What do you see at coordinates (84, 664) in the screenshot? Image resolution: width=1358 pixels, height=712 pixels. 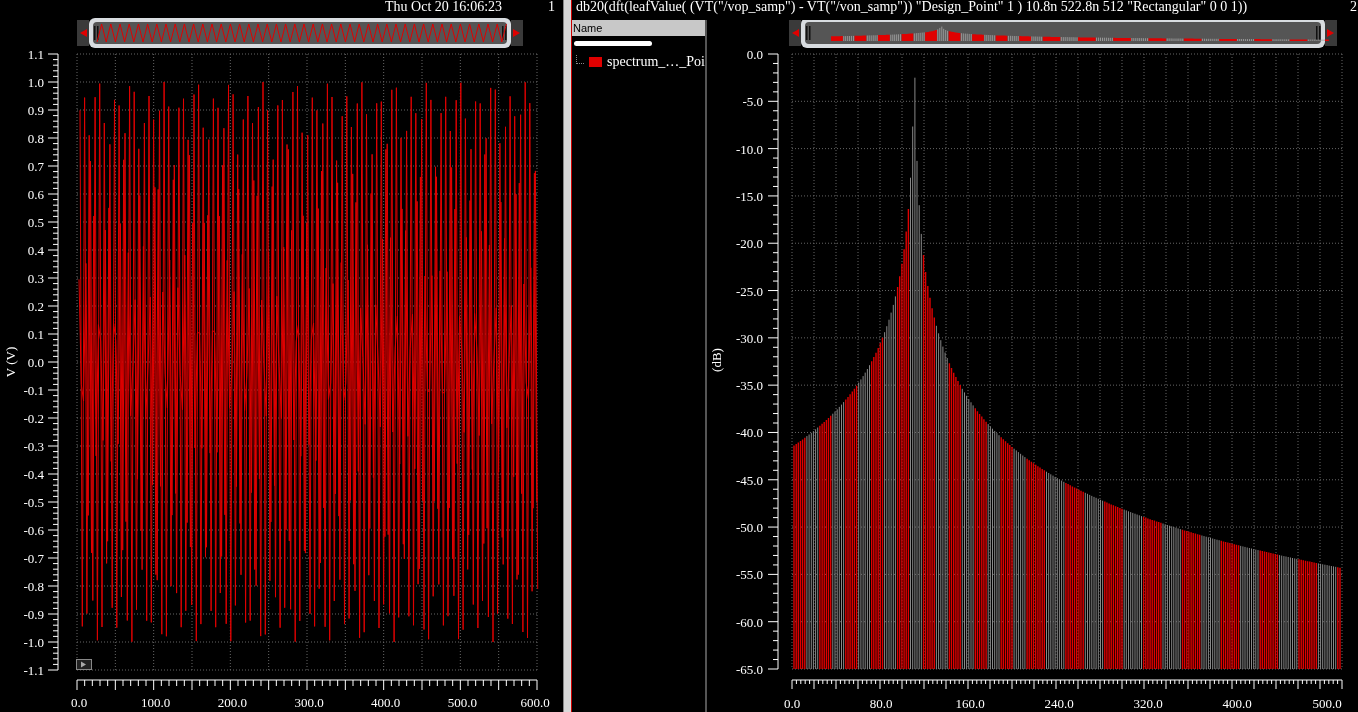 I see `play-icon` at bounding box center [84, 664].